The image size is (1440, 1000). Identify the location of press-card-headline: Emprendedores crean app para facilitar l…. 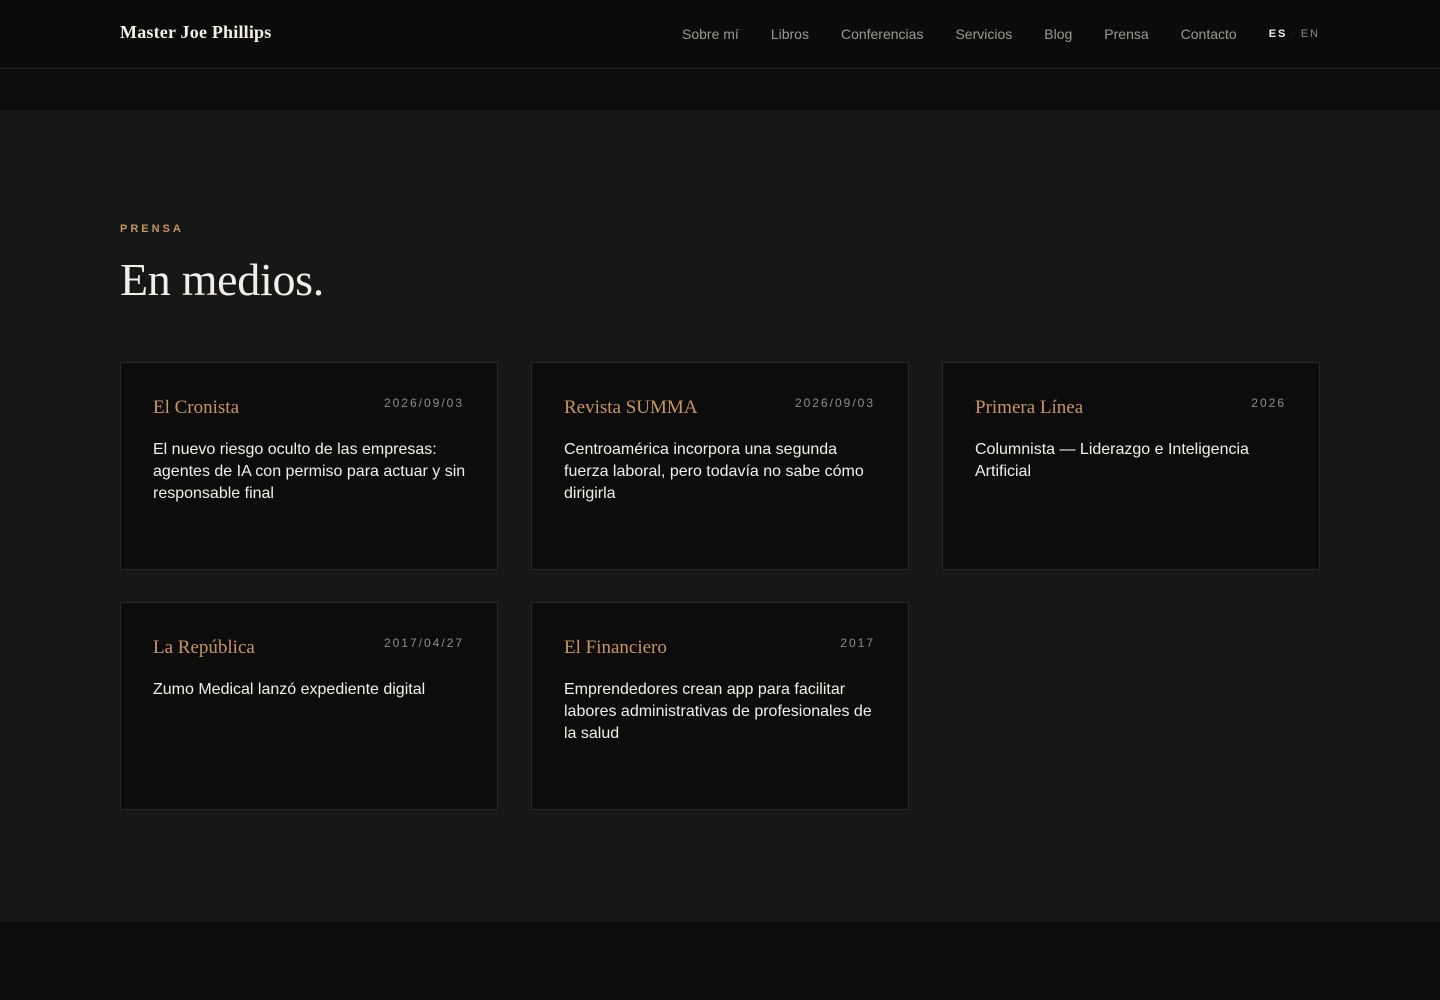
(718, 711).